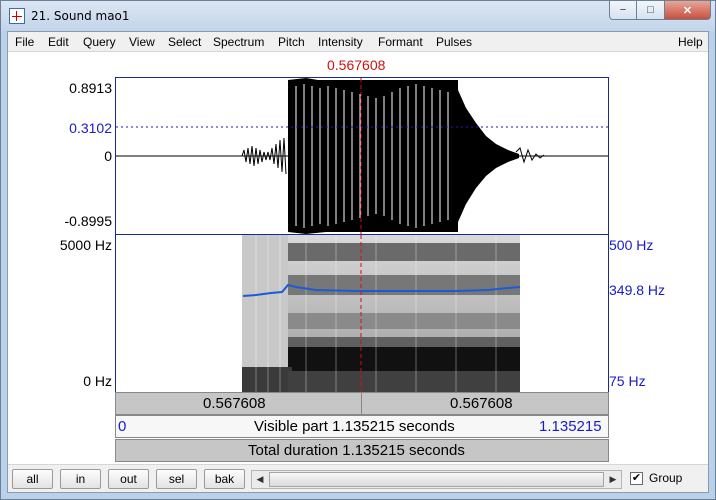 This screenshot has width=716, height=500. Describe the element at coordinates (381, 313) in the screenshot. I see `spectrogram-plot` at that location.